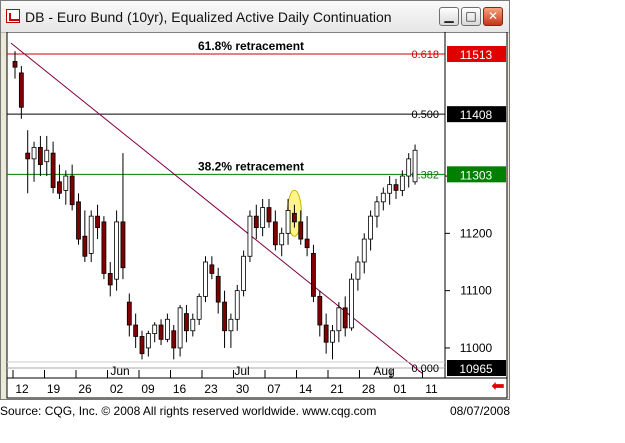  Describe the element at coordinates (479, 411) in the screenshot. I see `footer-date: 08/07/2008` at that location.